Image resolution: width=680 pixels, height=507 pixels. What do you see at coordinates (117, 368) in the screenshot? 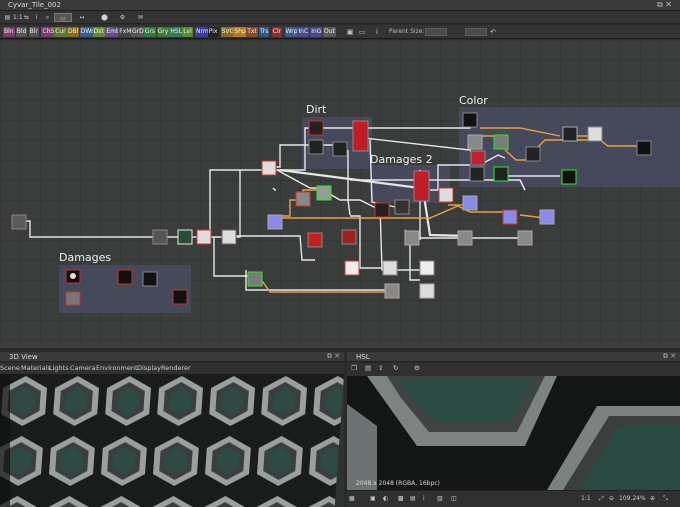
I see `menu-environment: Environment` at bounding box center [117, 368].